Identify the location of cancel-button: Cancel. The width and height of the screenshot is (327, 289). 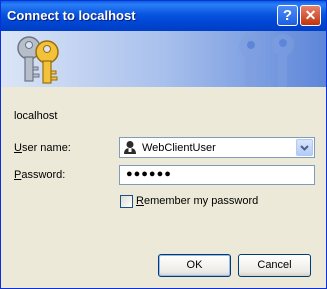
(274, 265).